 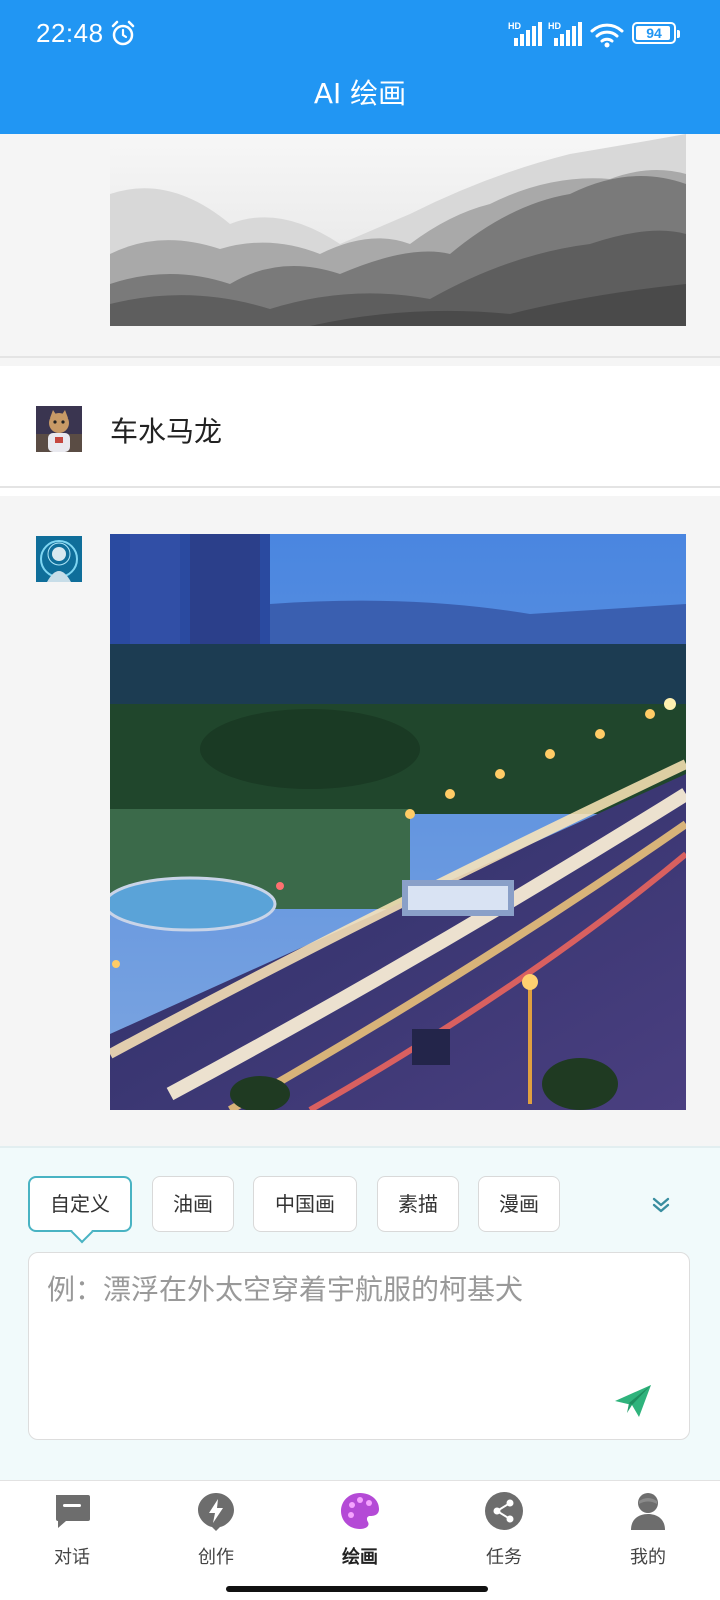 I want to click on nav-item-chat: 对话, so click(x=72, y=1531).